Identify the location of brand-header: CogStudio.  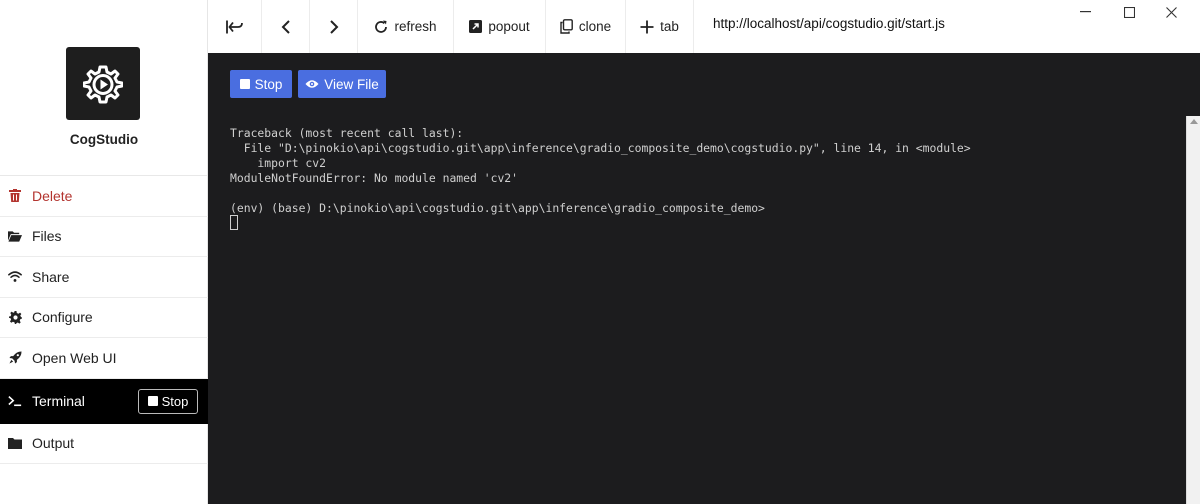
(103, 88).